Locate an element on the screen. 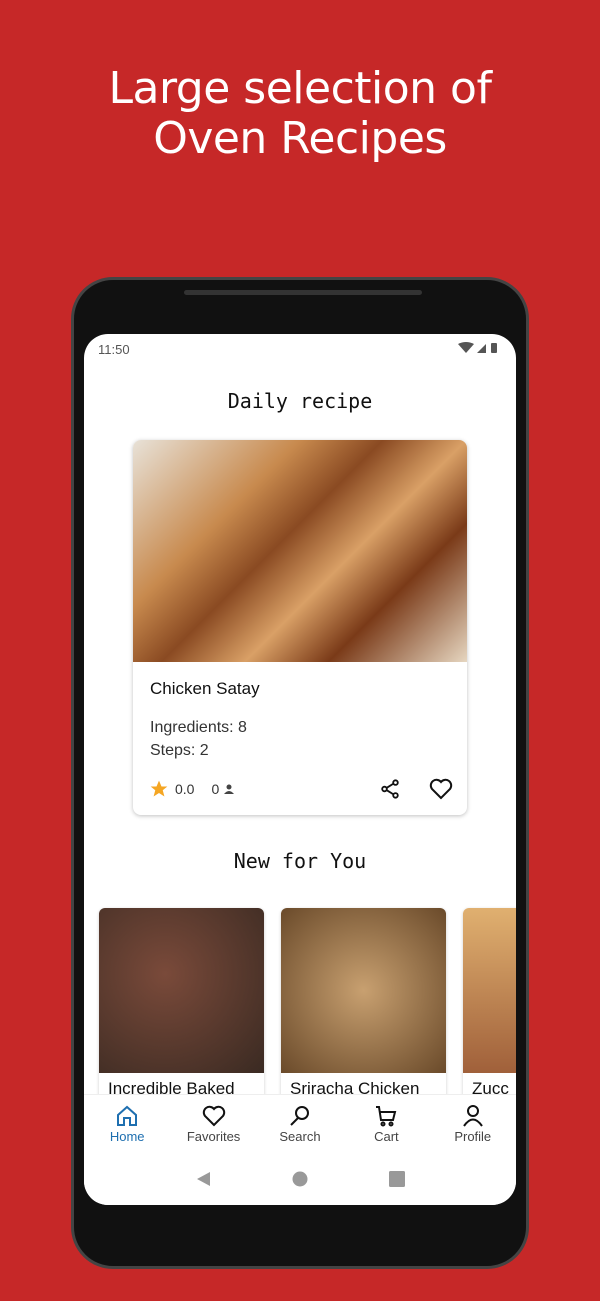  recipe-card: Incredible Baked is located at coordinates (181, 1008).